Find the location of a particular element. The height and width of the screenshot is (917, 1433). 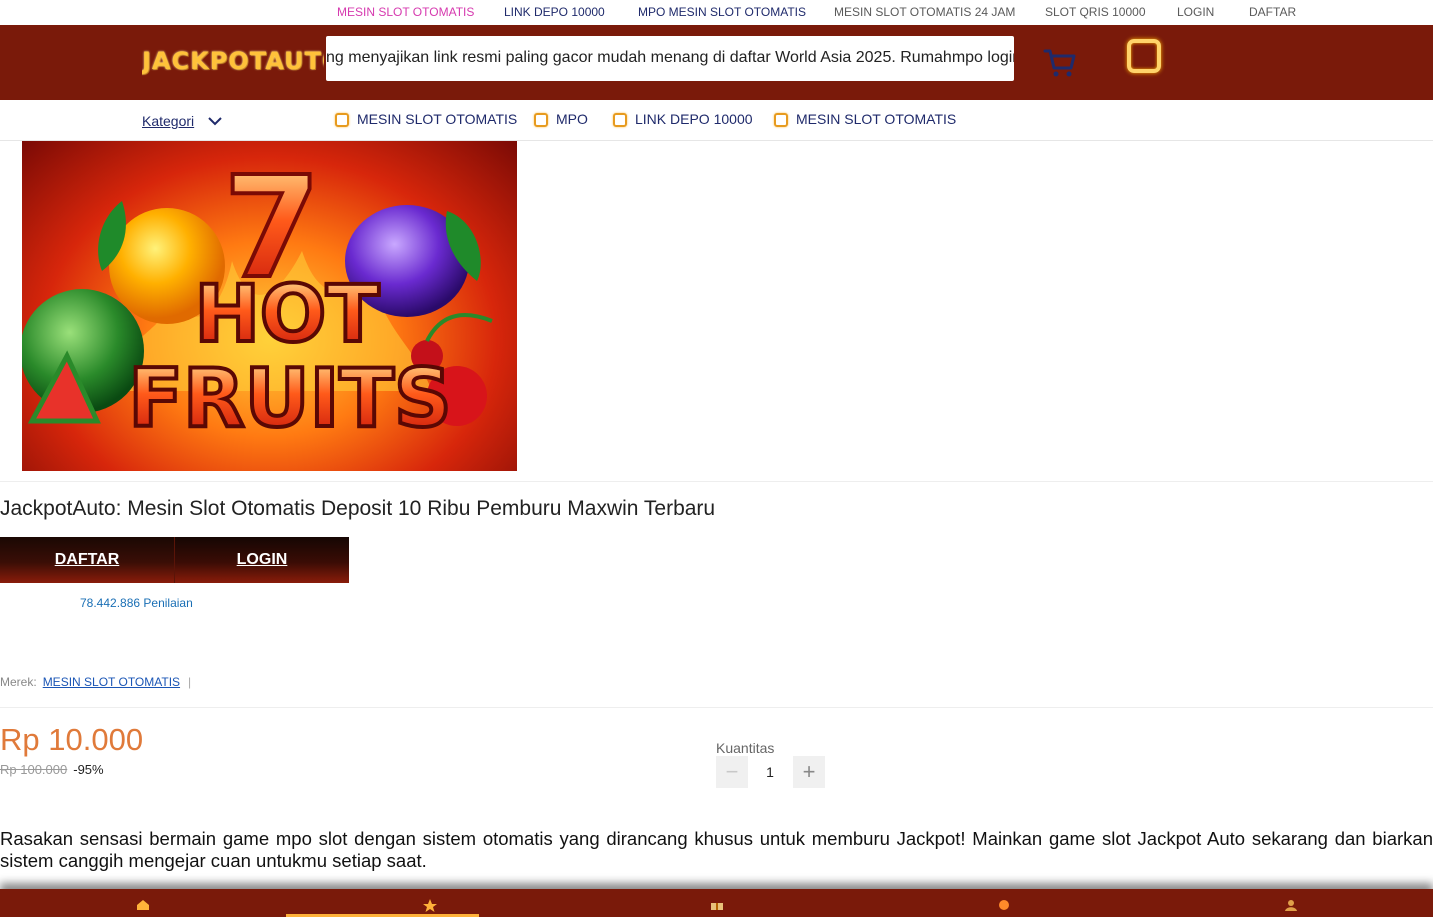

square-icon is located at coordinates (1144, 56).